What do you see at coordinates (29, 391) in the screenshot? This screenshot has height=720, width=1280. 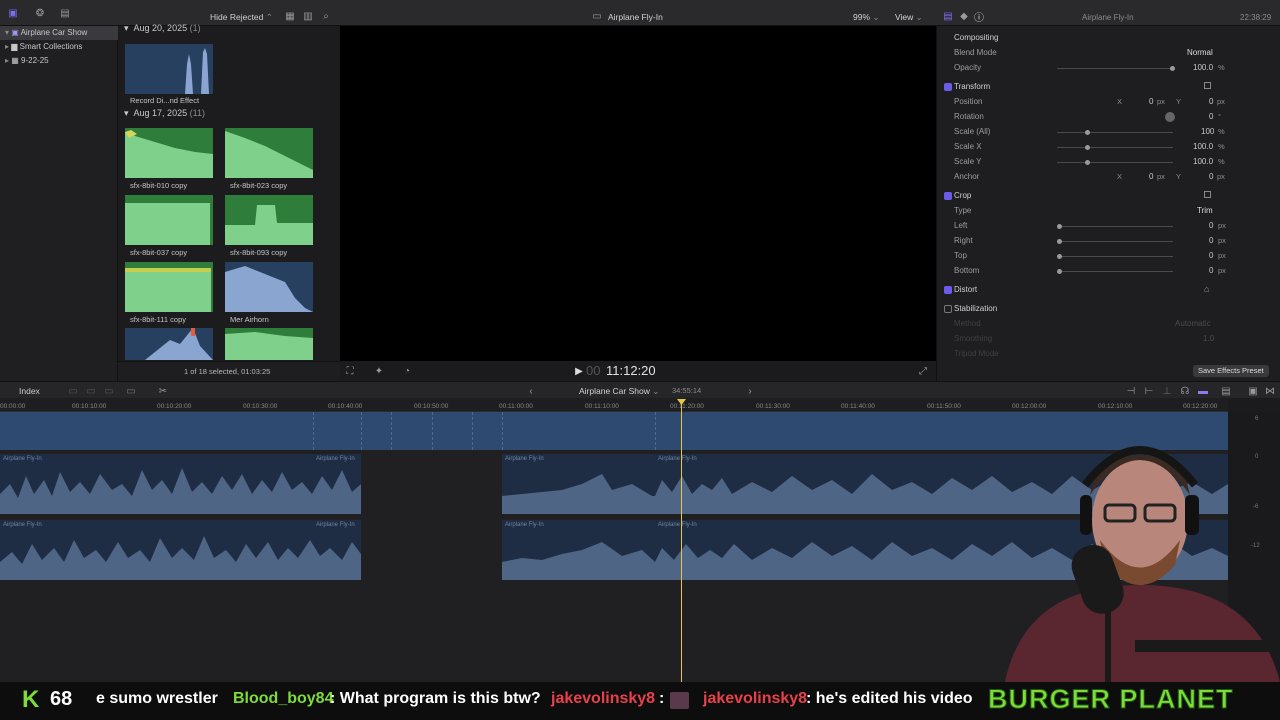 I see `timeline-index-button: Index` at bounding box center [29, 391].